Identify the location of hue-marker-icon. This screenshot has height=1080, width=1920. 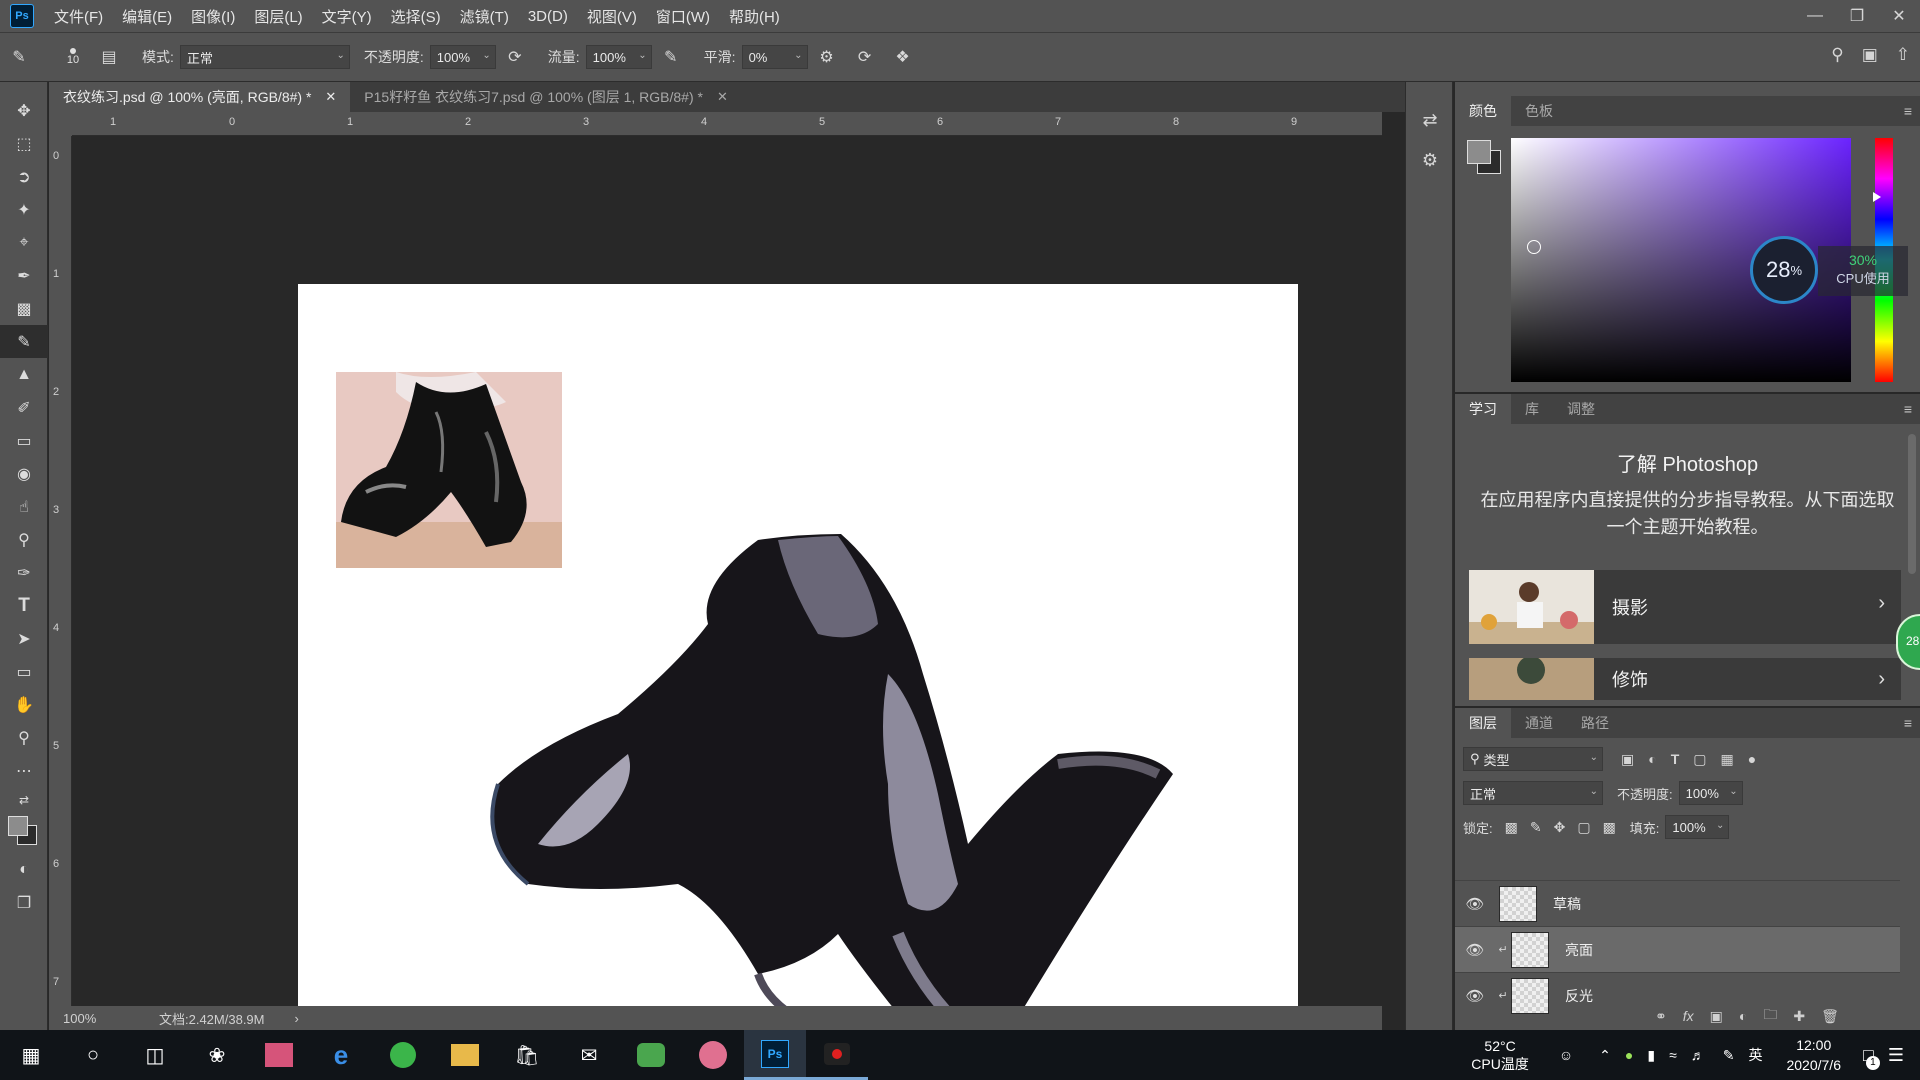
(1877, 197).